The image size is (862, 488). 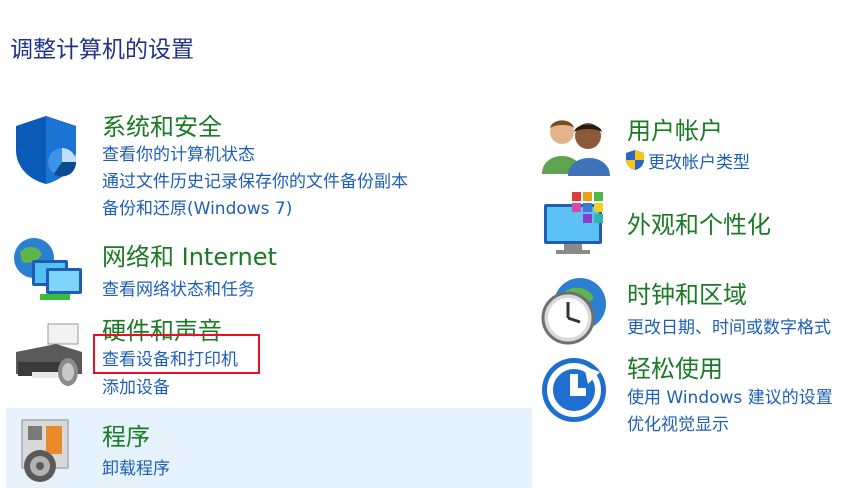 What do you see at coordinates (162, 124) in the screenshot?
I see `category-system-security: 系统和安全` at bounding box center [162, 124].